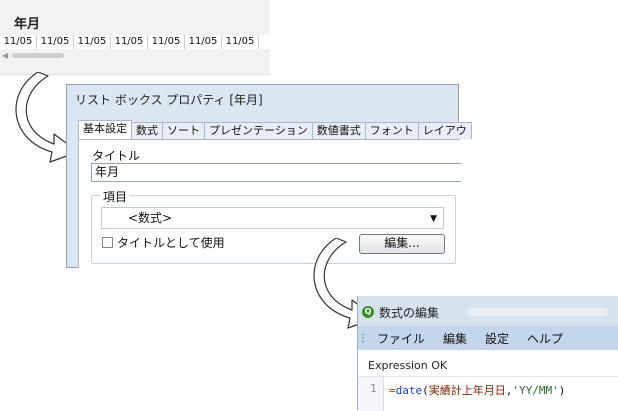  I want to click on code-line: =date(実績計上年月日,'YY/MM'), so click(477, 390).